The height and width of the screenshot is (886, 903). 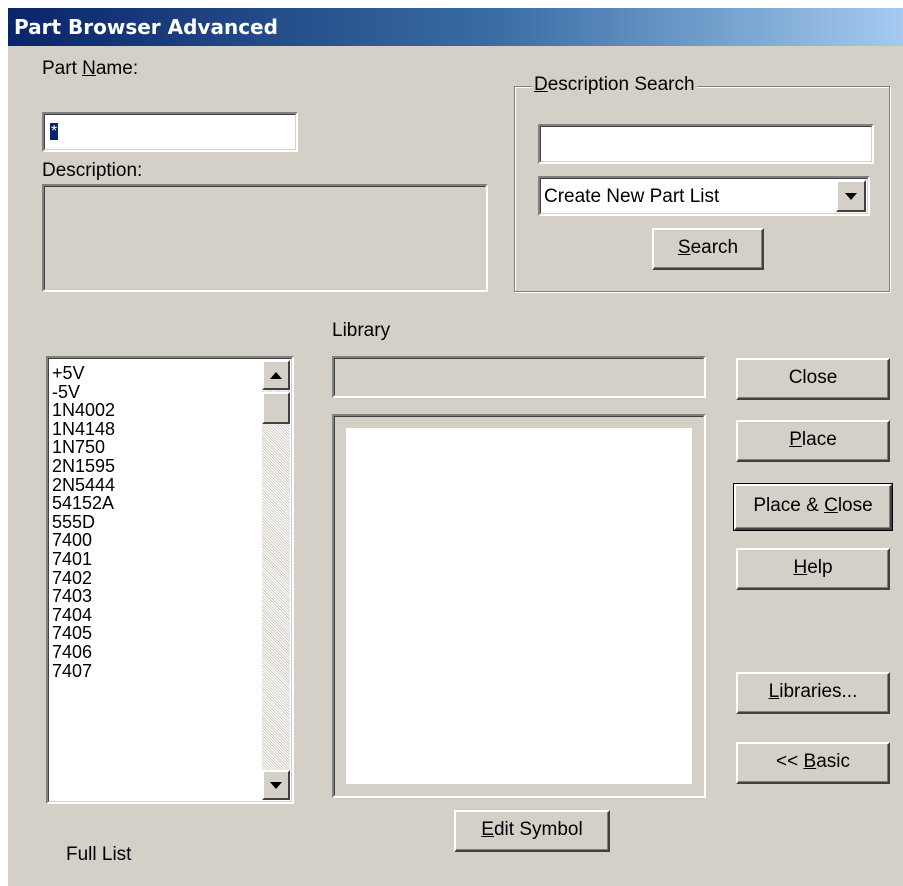 What do you see at coordinates (156, 559) in the screenshot?
I see `list-item: 7401` at bounding box center [156, 559].